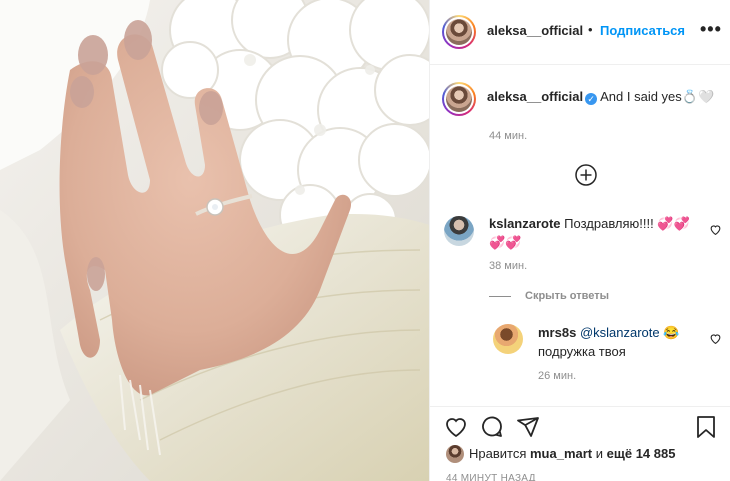 Image resolution: width=730 pixels, height=481 pixels. What do you see at coordinates (657, 96) in the screenshot?
I see `caption-body: And I said yes💍🤍` at bounding box center [657, 96].